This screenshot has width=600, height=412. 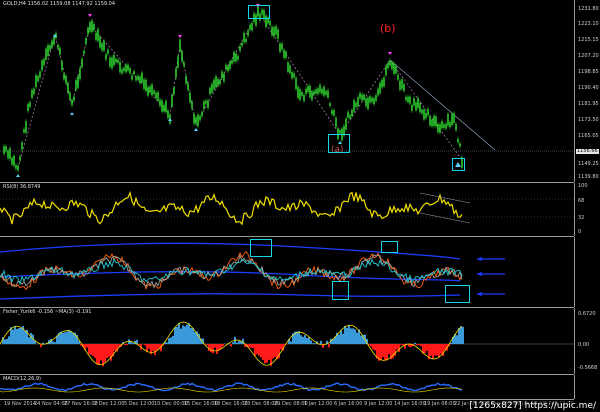 What do you see at coordinates (231, 404) in the screenshot?
I see `time-tick: 18 Dec 16:00` at bounding box center [231, 404].